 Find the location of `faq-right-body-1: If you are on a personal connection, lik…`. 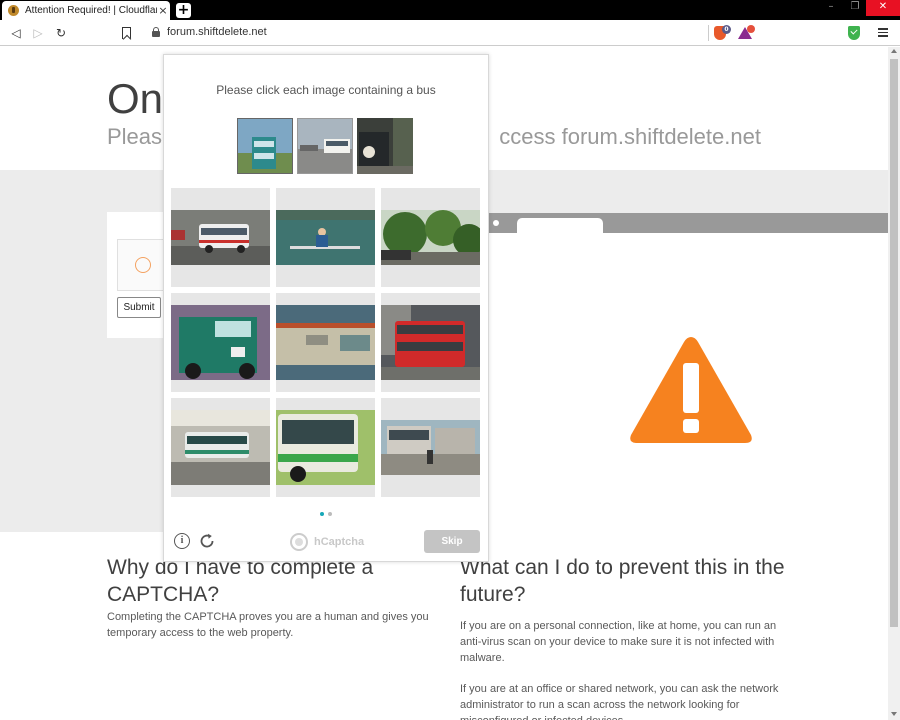

faq-right-body-1: If you are on a personal connection, lik… is located at coordinates (618, 642).